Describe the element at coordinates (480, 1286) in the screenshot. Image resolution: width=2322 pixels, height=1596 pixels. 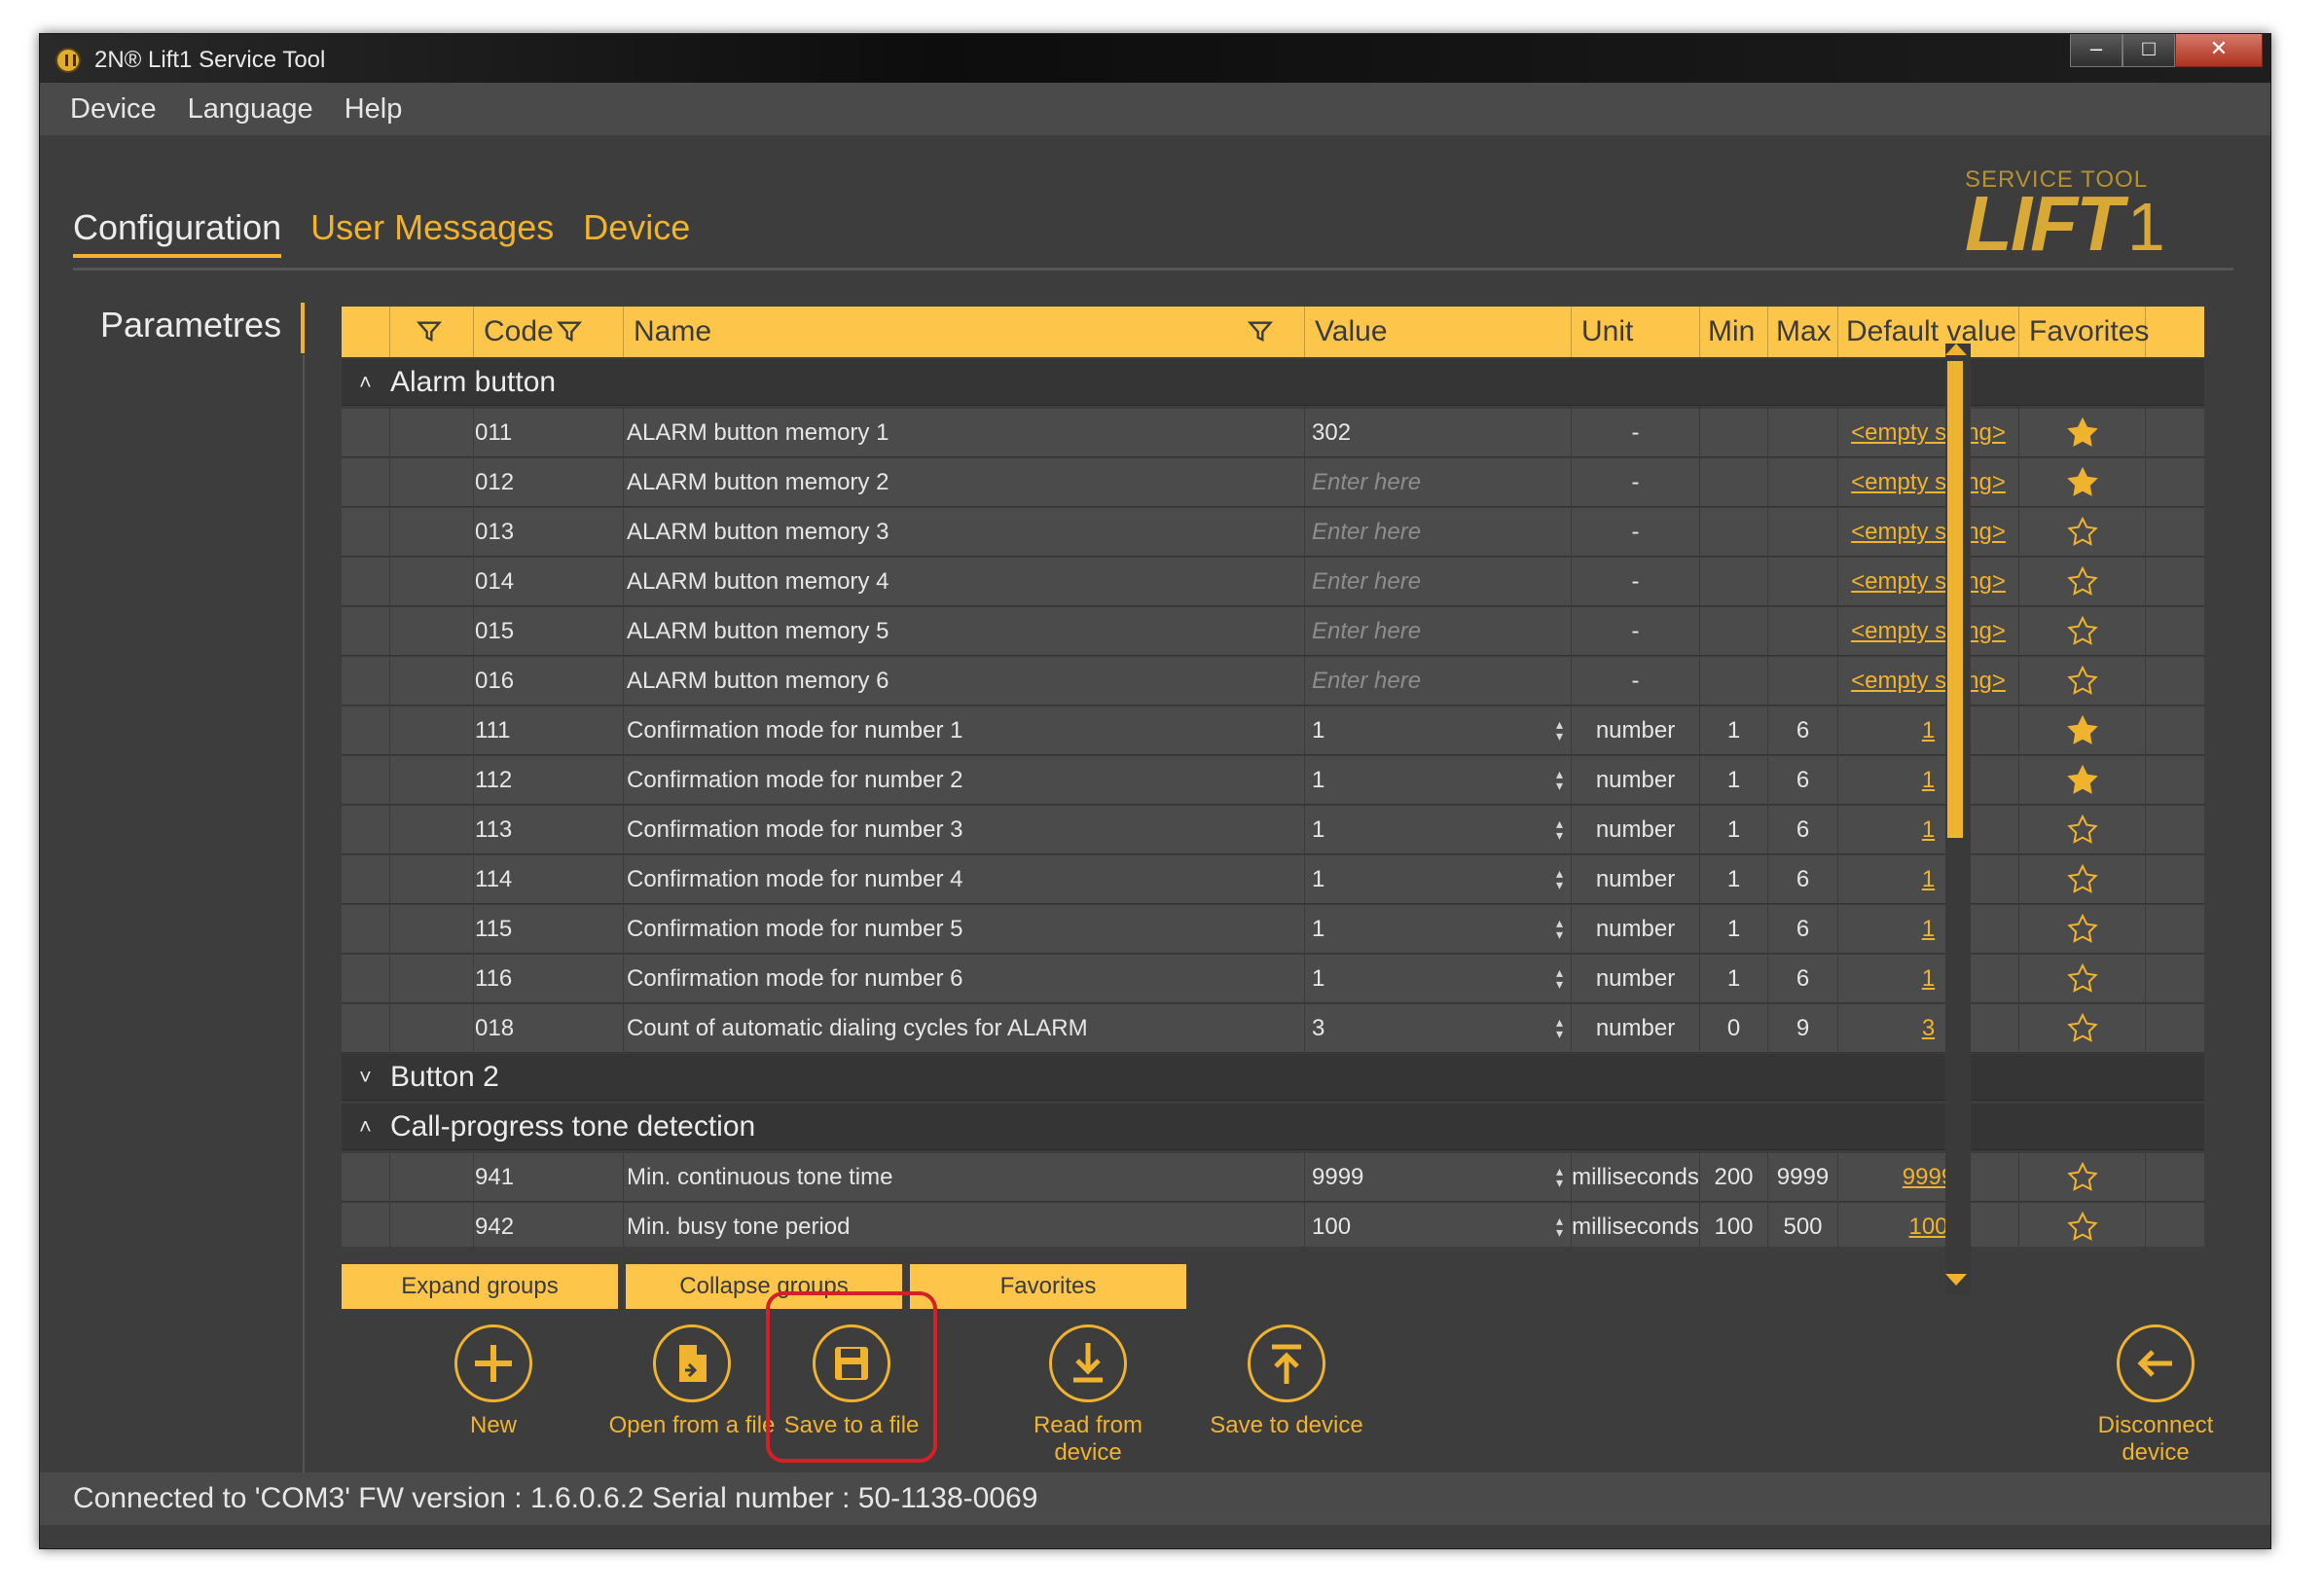
I see `expand-groups-button: Expand groups` at that location.